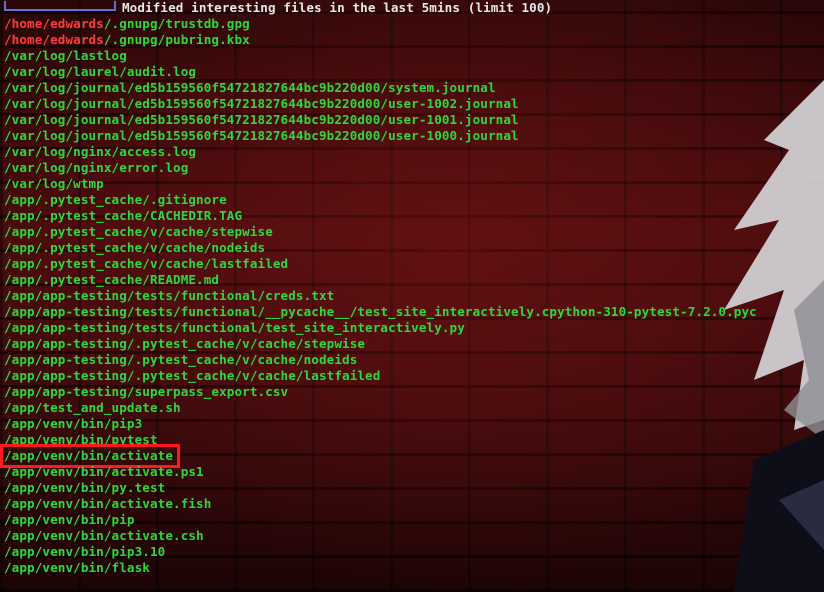 The image size is (824, 592). Describe the element at coordinates (378, 456) in the screenshot. I see `file-path-line: /app/venv/bin/activate` at that location.